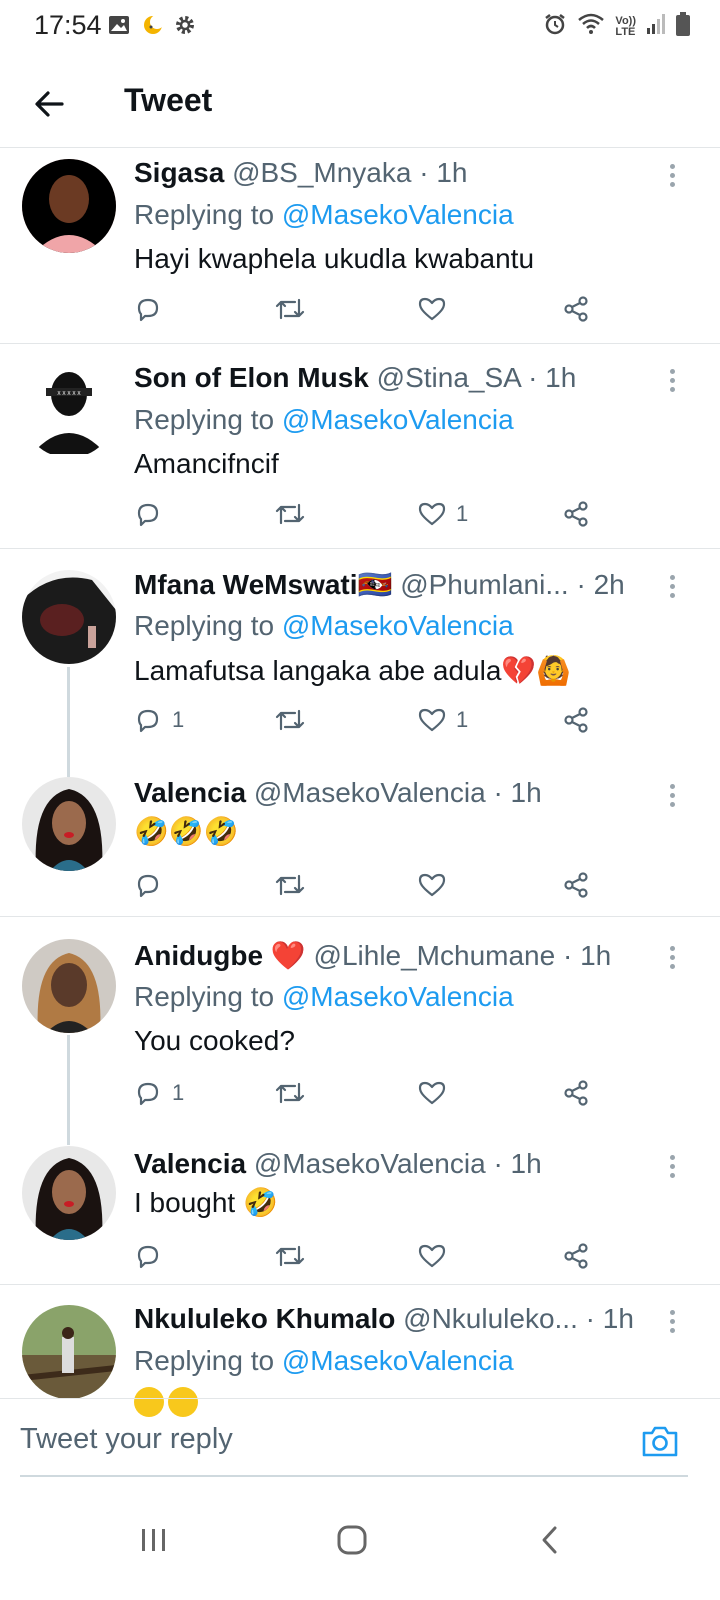 The width and height of the screenshot is (720, 1600). Describe the element at coordinates (168, 100) in the screenshot. I see `page-title: Tweet` at that location.